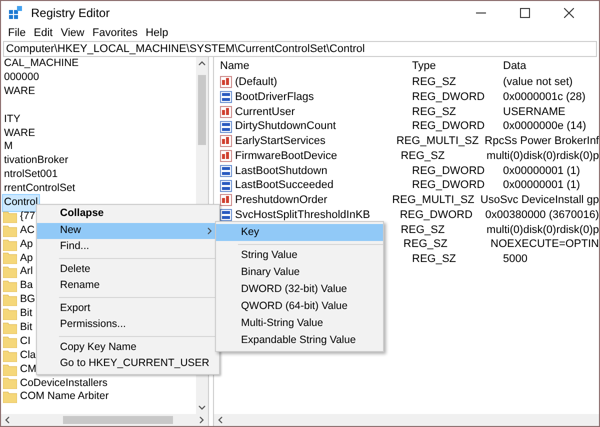  What do you see at coordinates (70, 13) in the screenshot?
I see `window-title: Registry Editor` at bounding box center [70, 13].